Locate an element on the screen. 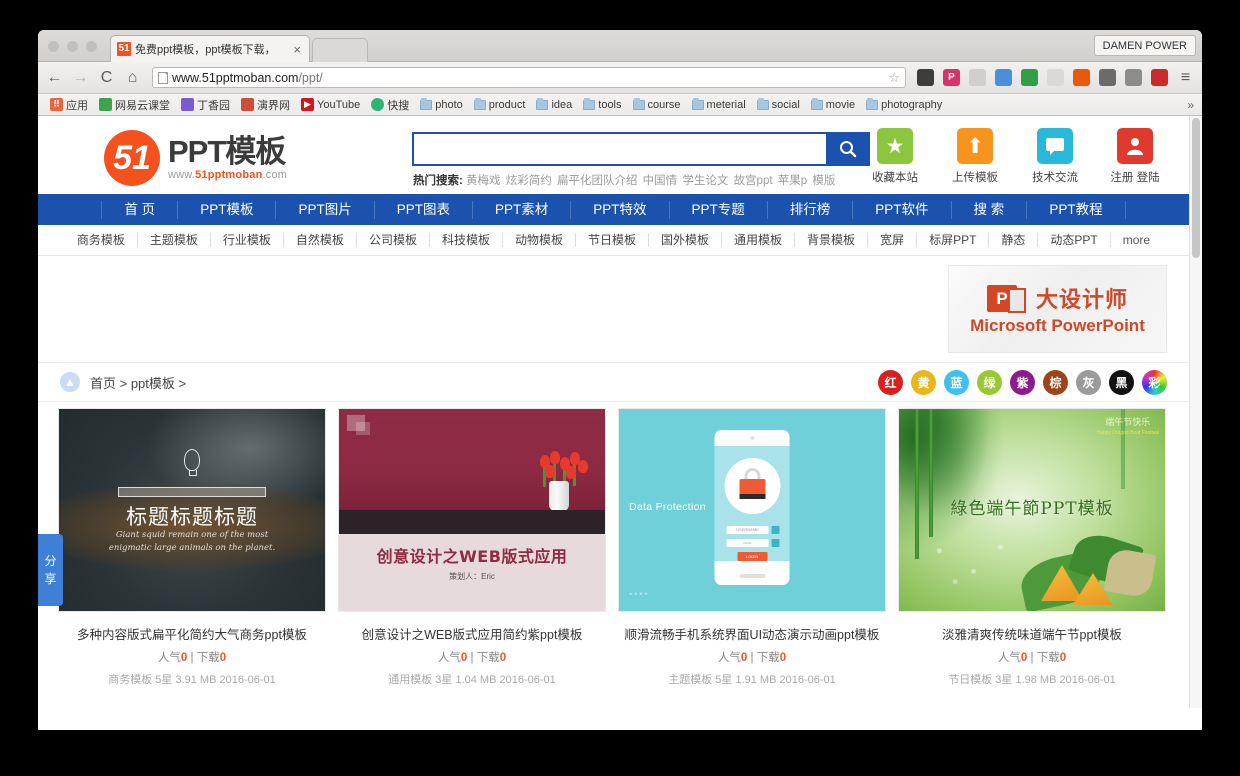 The image size is (1240, 776). hot-term: 中国情 is located at coordinates (660, 181).